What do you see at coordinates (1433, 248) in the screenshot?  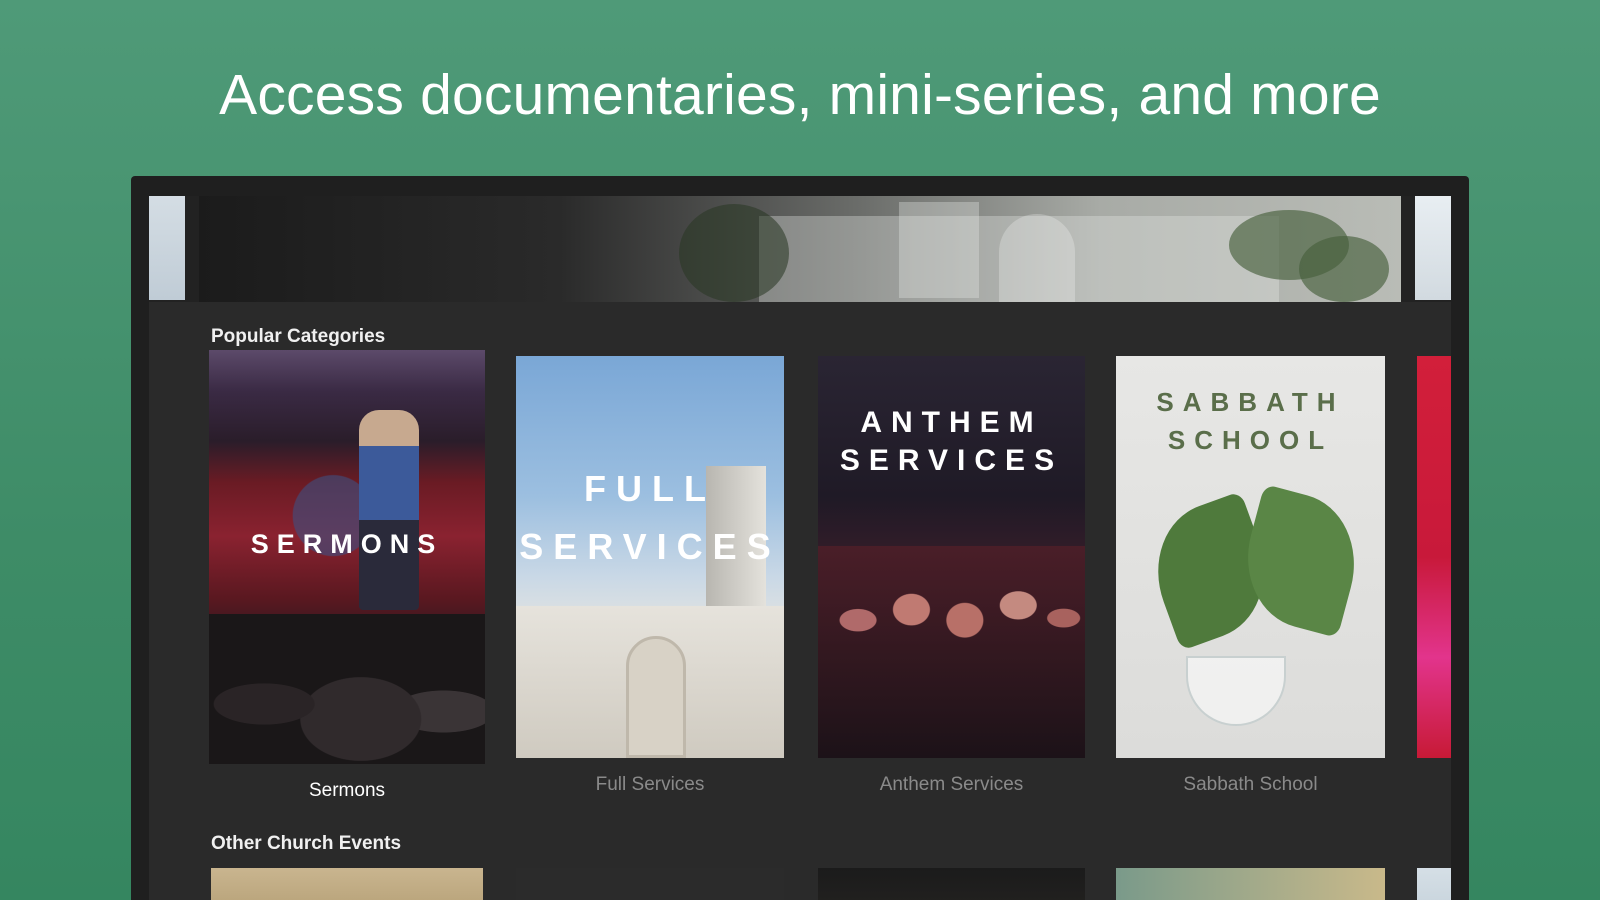 I see `hero-next-peek` at bounding box center [1433, 248].